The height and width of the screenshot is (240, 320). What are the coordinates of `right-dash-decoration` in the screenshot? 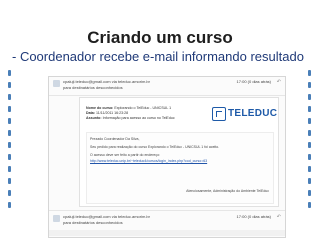 It's located at (310, 151).